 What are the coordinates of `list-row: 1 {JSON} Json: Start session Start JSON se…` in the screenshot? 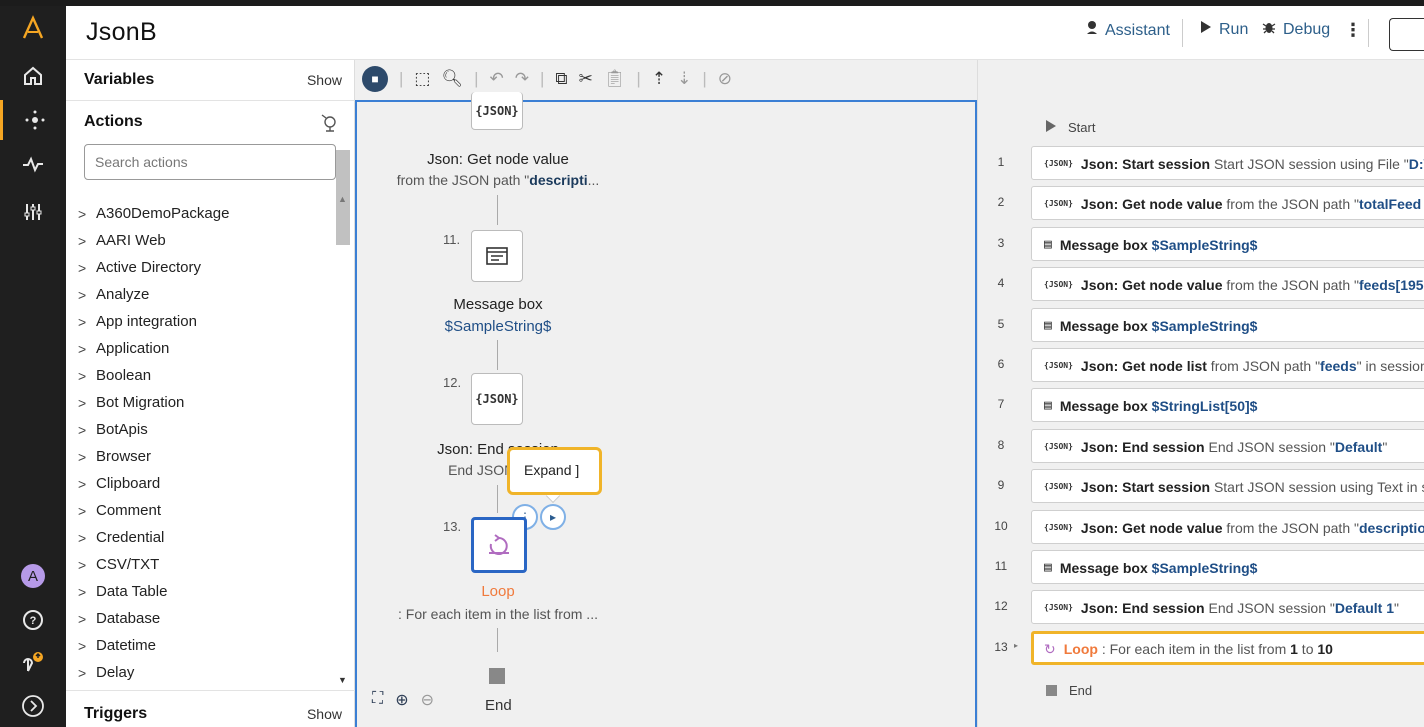 It's located at (1201, 163).